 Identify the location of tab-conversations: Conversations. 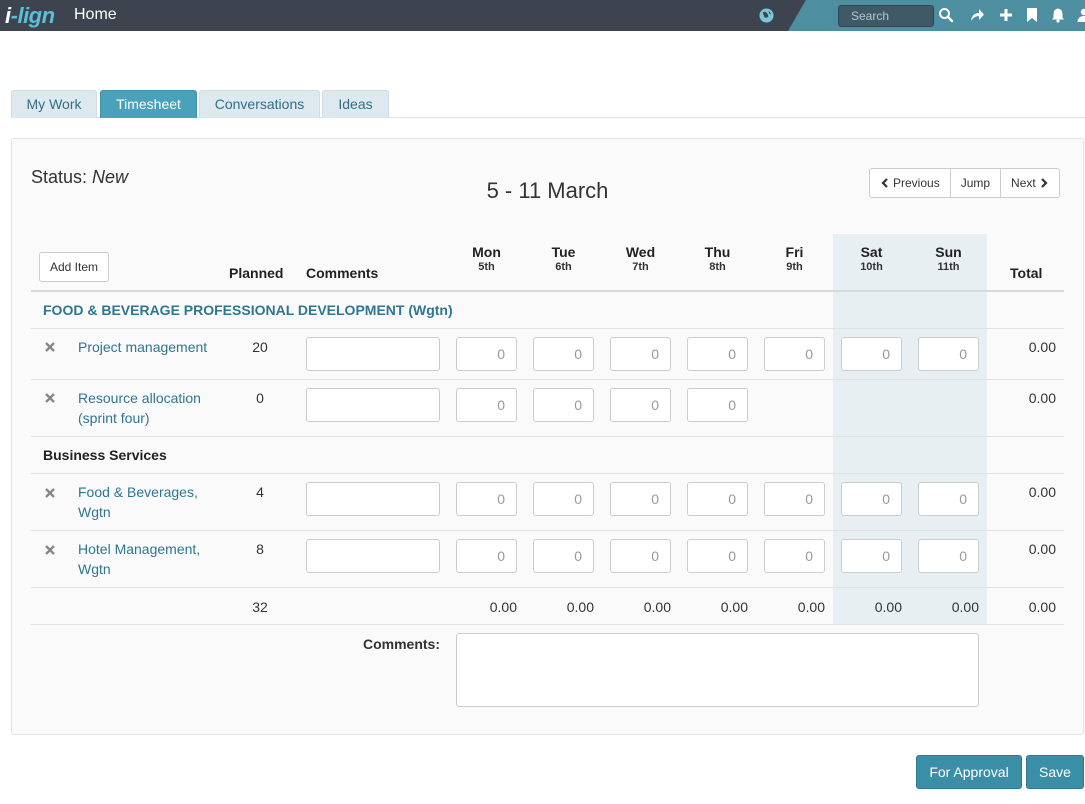
(259, 104).